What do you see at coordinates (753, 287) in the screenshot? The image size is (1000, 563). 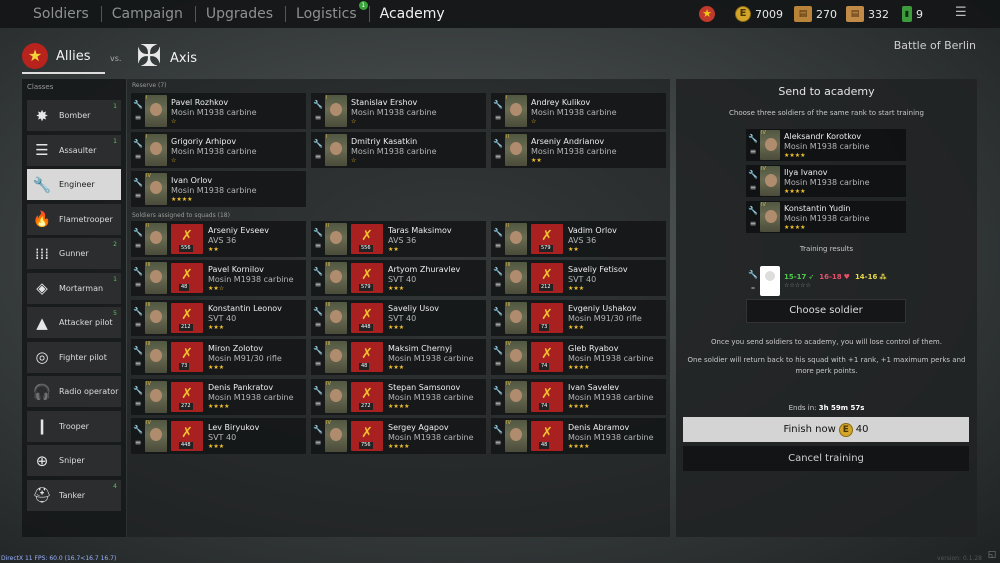 I see `menu-dash-icon: –` at bounding box center [753, 287].